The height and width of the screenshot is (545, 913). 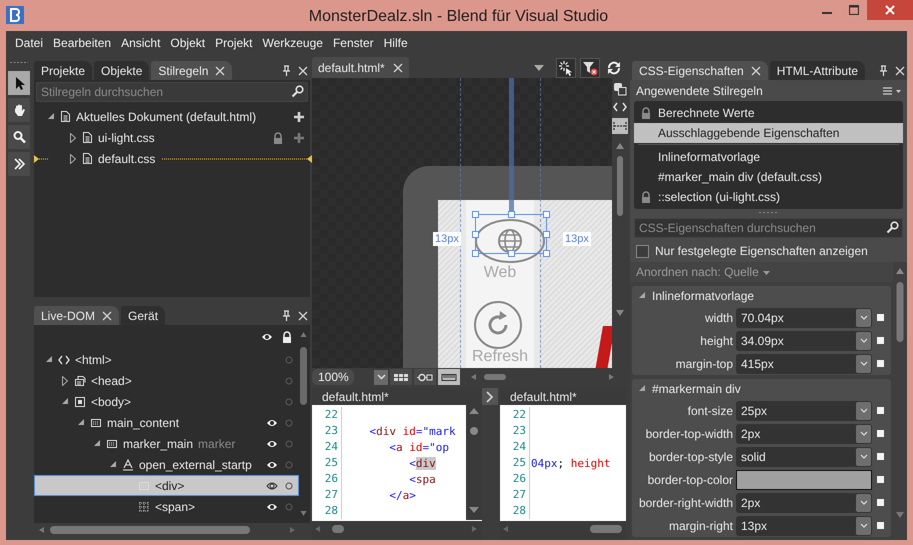 I want to click on rule-item: Berechnete Werte, so click(x=768, y=113).